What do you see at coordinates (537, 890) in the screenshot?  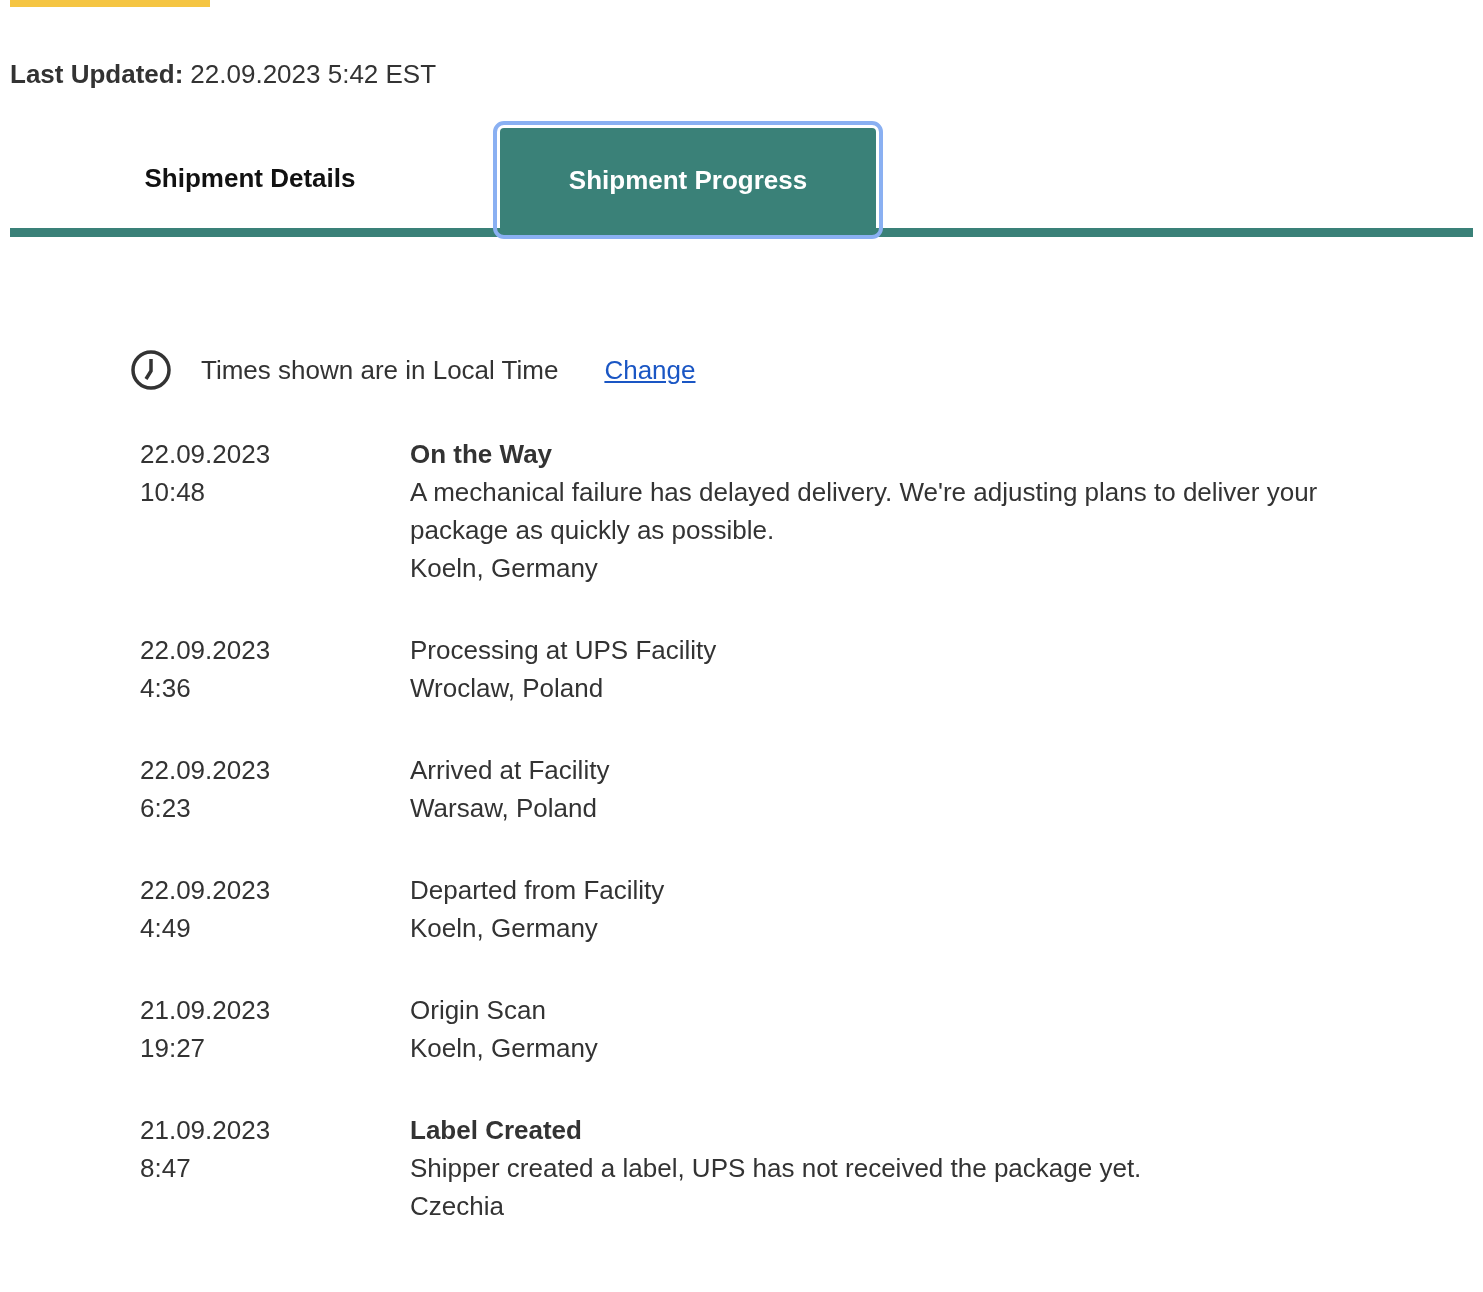 I see `event-status: Departed from Facility` at bounding box center [537, 890].